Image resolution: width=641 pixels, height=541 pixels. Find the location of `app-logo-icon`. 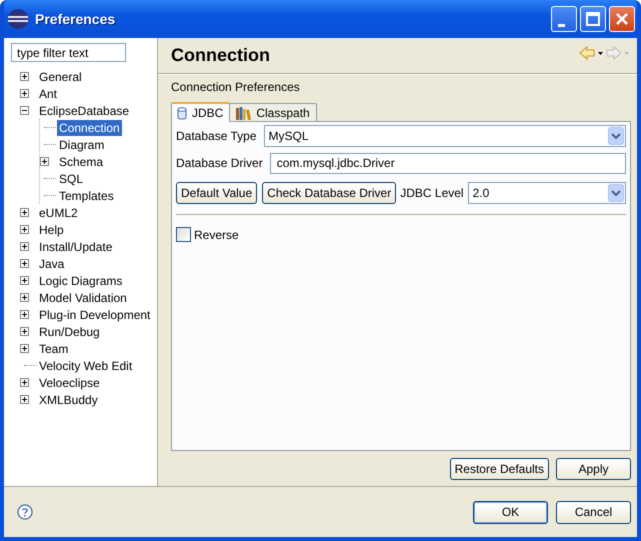

app-logo-icon is located at coordinates (18, 19).